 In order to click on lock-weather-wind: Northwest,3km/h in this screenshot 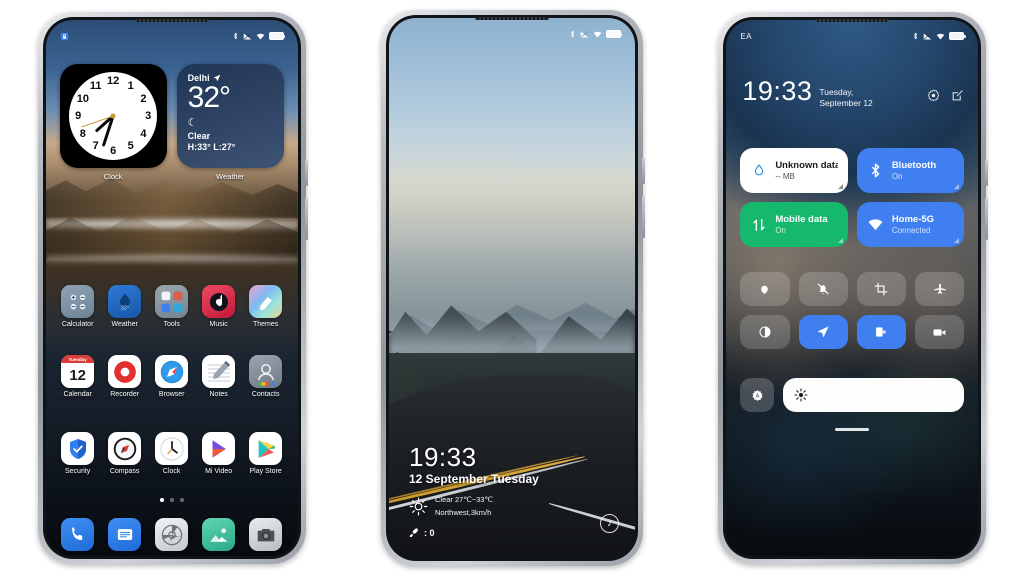, I will do `click(463, 512)`.